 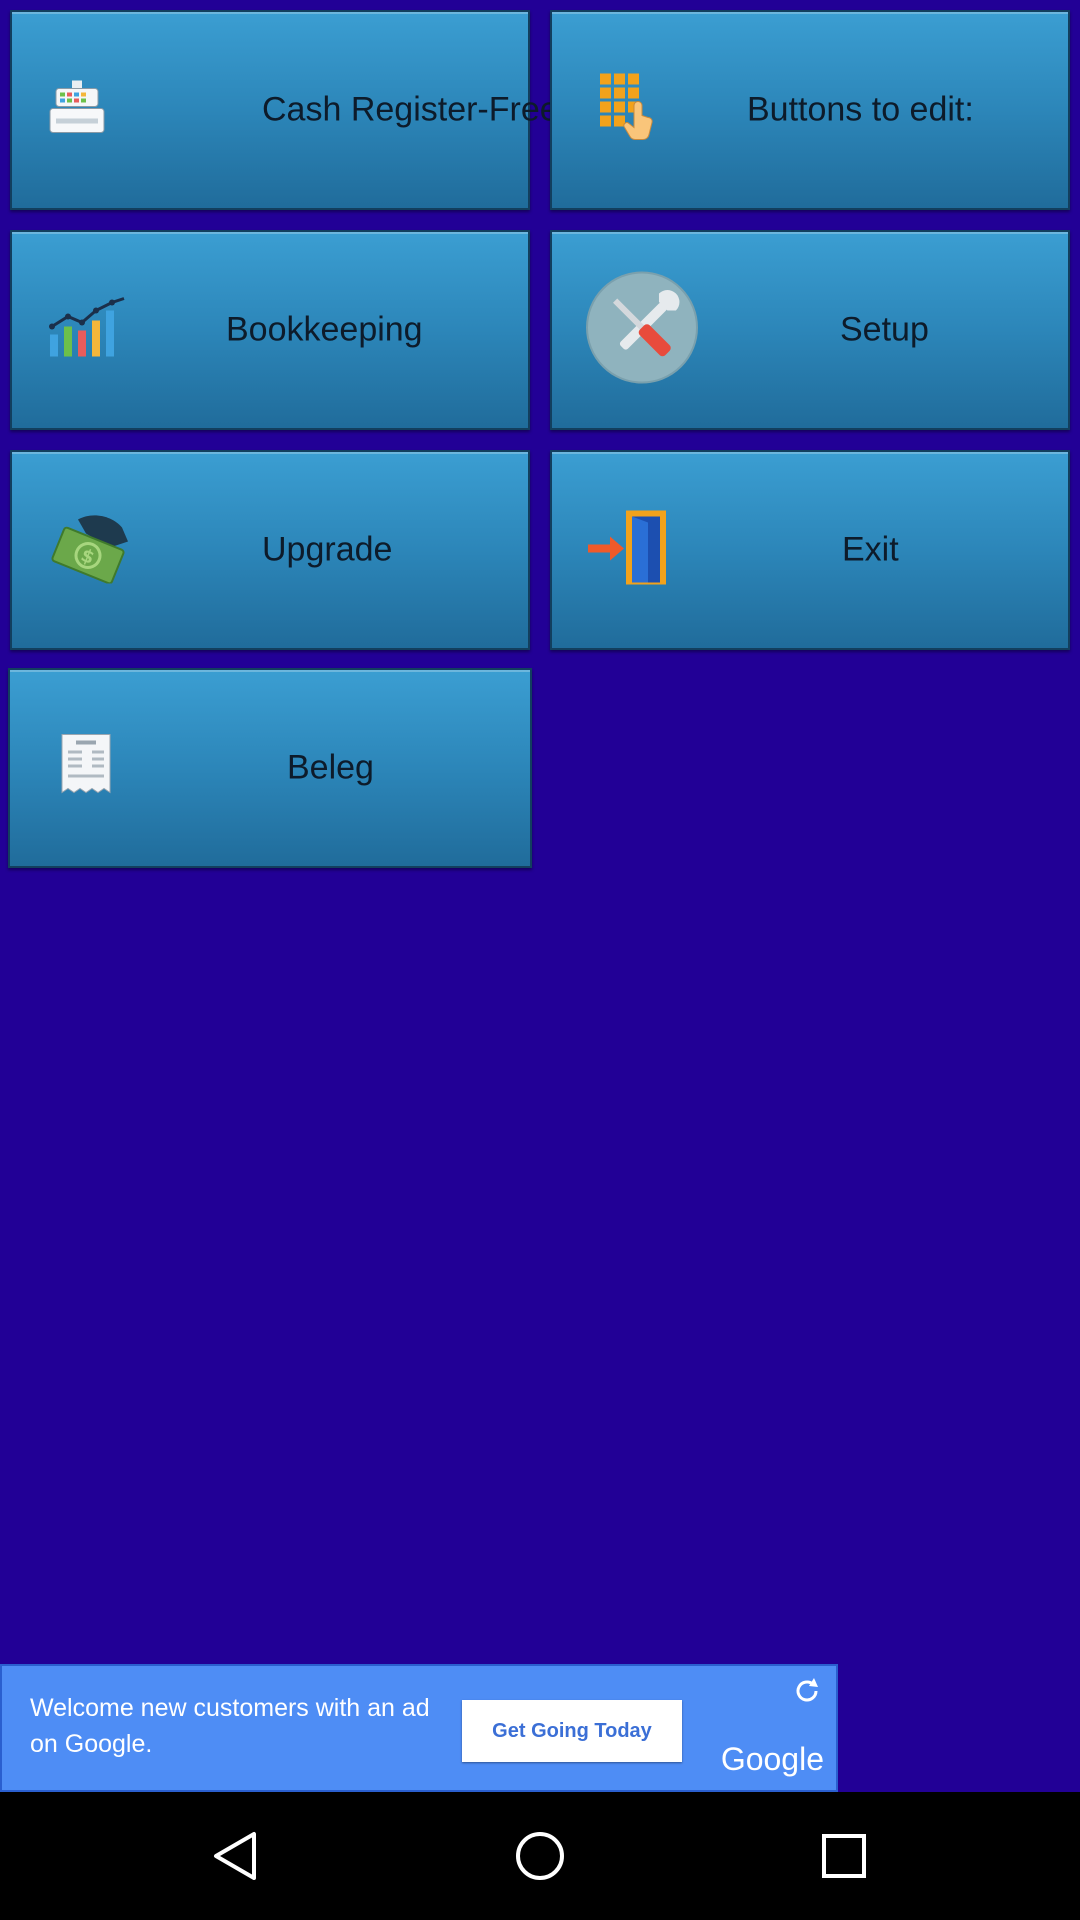 I want to click on upgrade-label: Upgrade, so click(x=327, y=549).